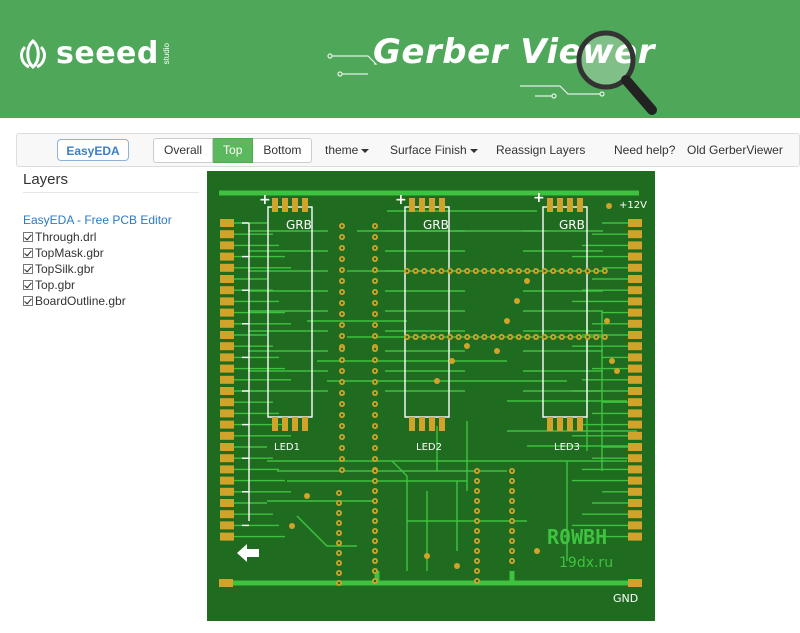 The height and width of the screenshot is (633, 800). Describe the element at coordinates (74, 269) in the screenshot. I see `layer-item-topsilk: TopSilk.gbr` at that location.